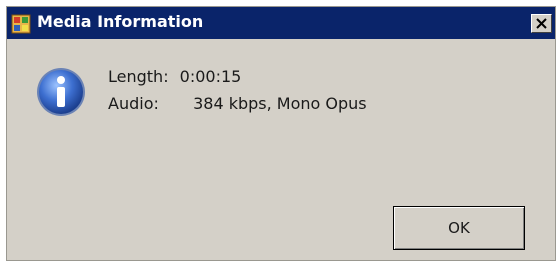  I want to click on title-bar: Media Information, so click(281, 23).